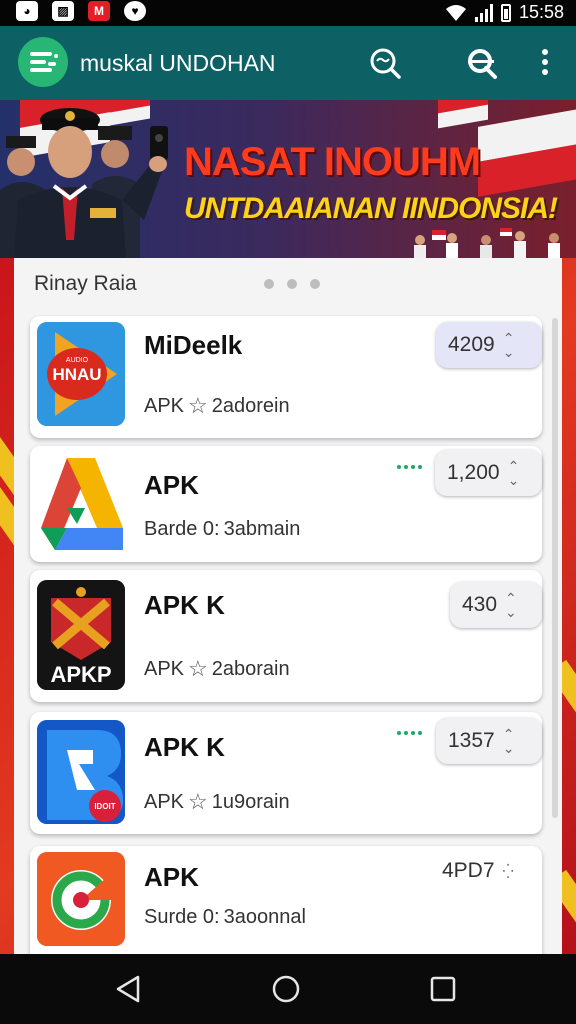  What do you see at coordinates (487, 243) in the screenshot?
I see `crowd-illustration` at bounding box center [487, 243].